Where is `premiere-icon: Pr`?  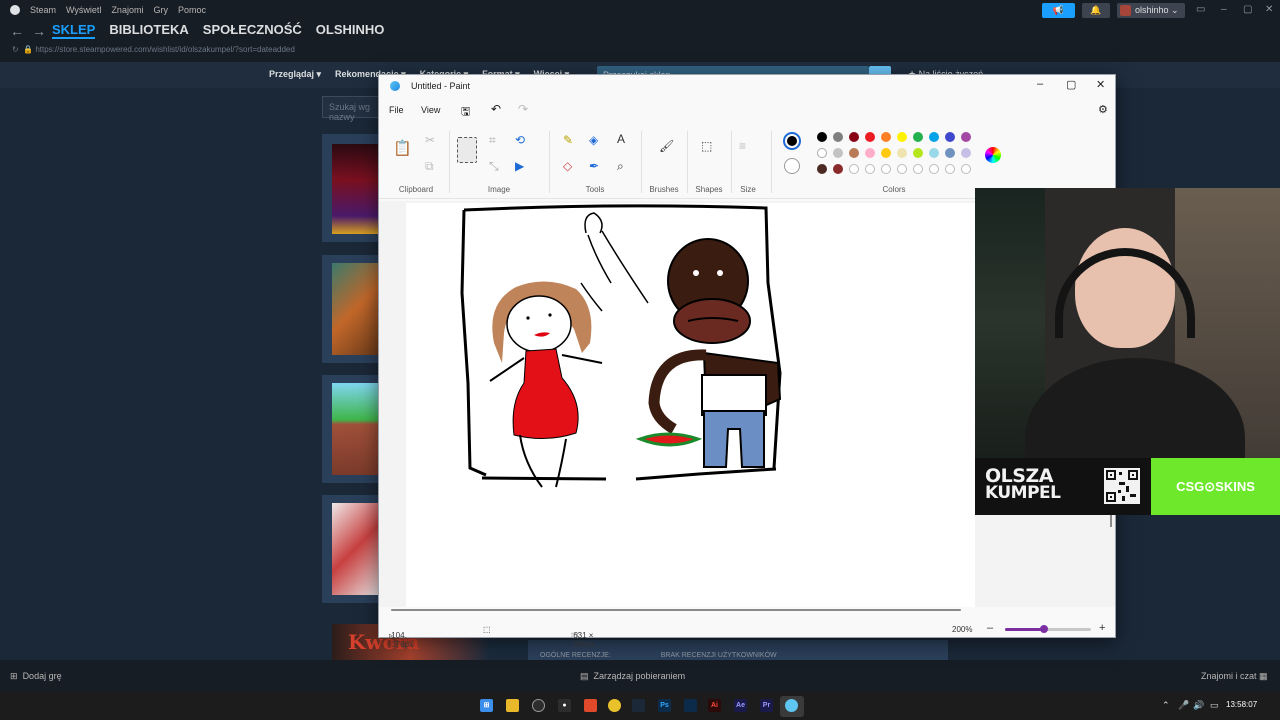
premiere-icon: Pr is located at coordinates (766, 705).